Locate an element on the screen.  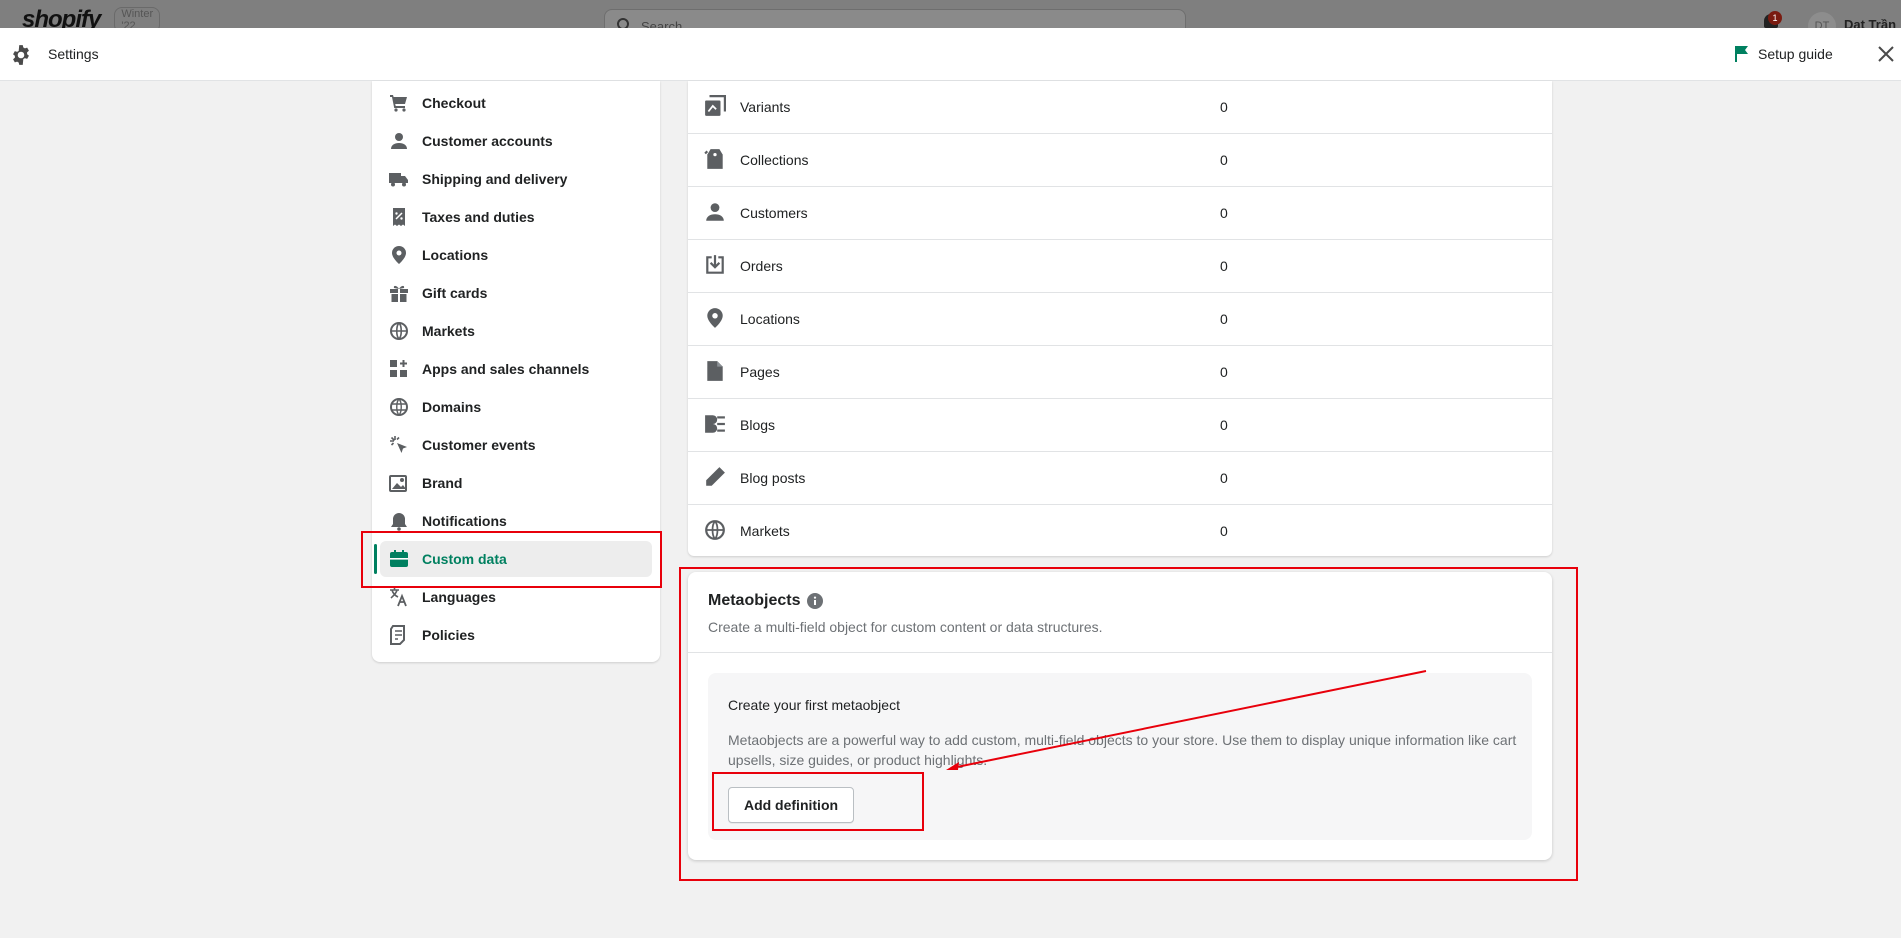
resource-name: Blog posts is located at coordinates (773, 478).